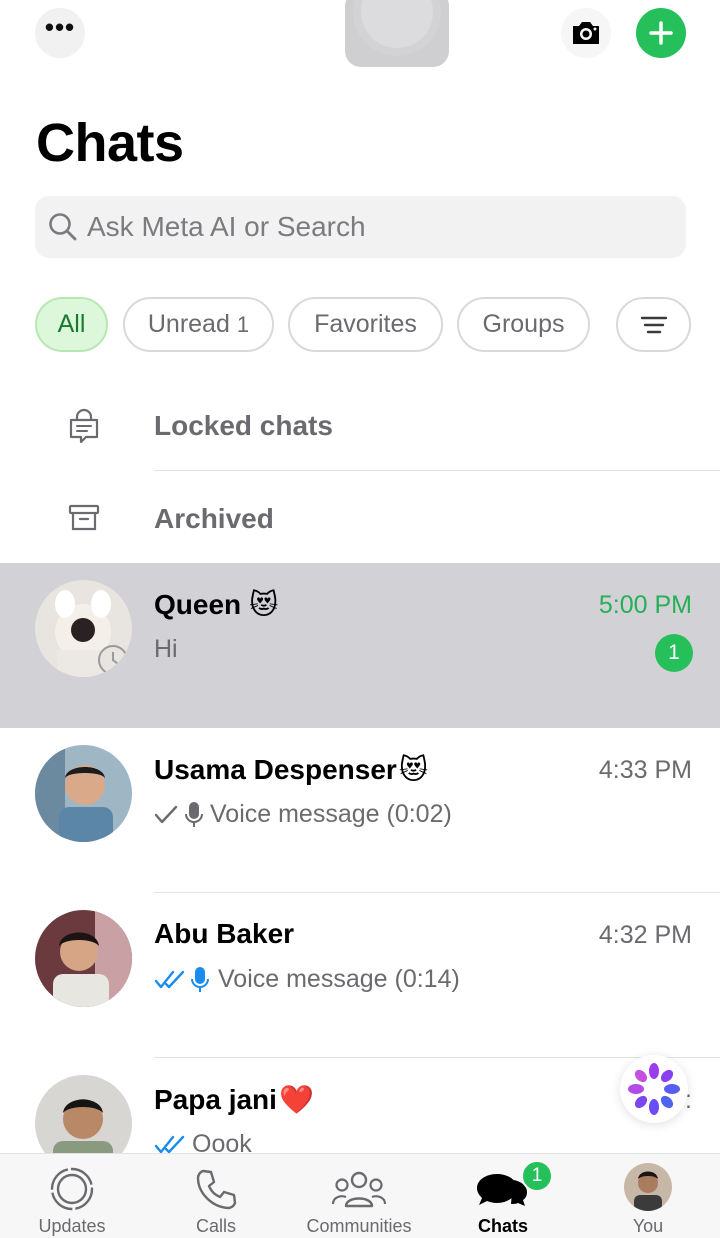  I want to click on chat-preview: Voice message (0:02), so click(303, 814).